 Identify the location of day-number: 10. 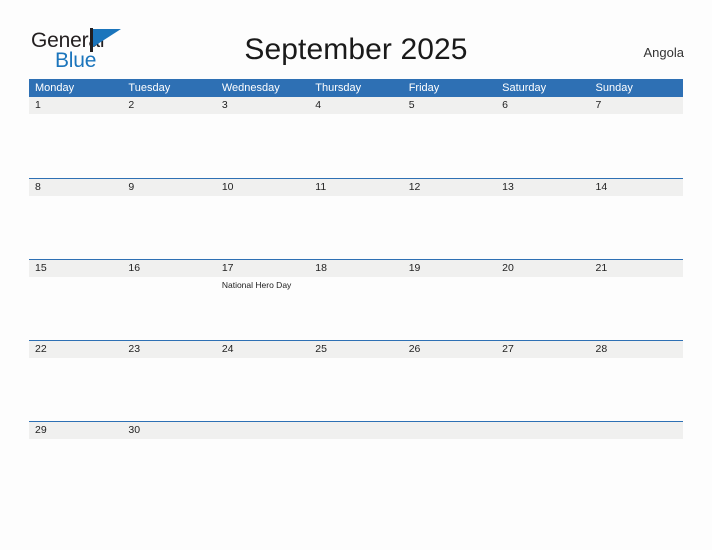
(262, 187).